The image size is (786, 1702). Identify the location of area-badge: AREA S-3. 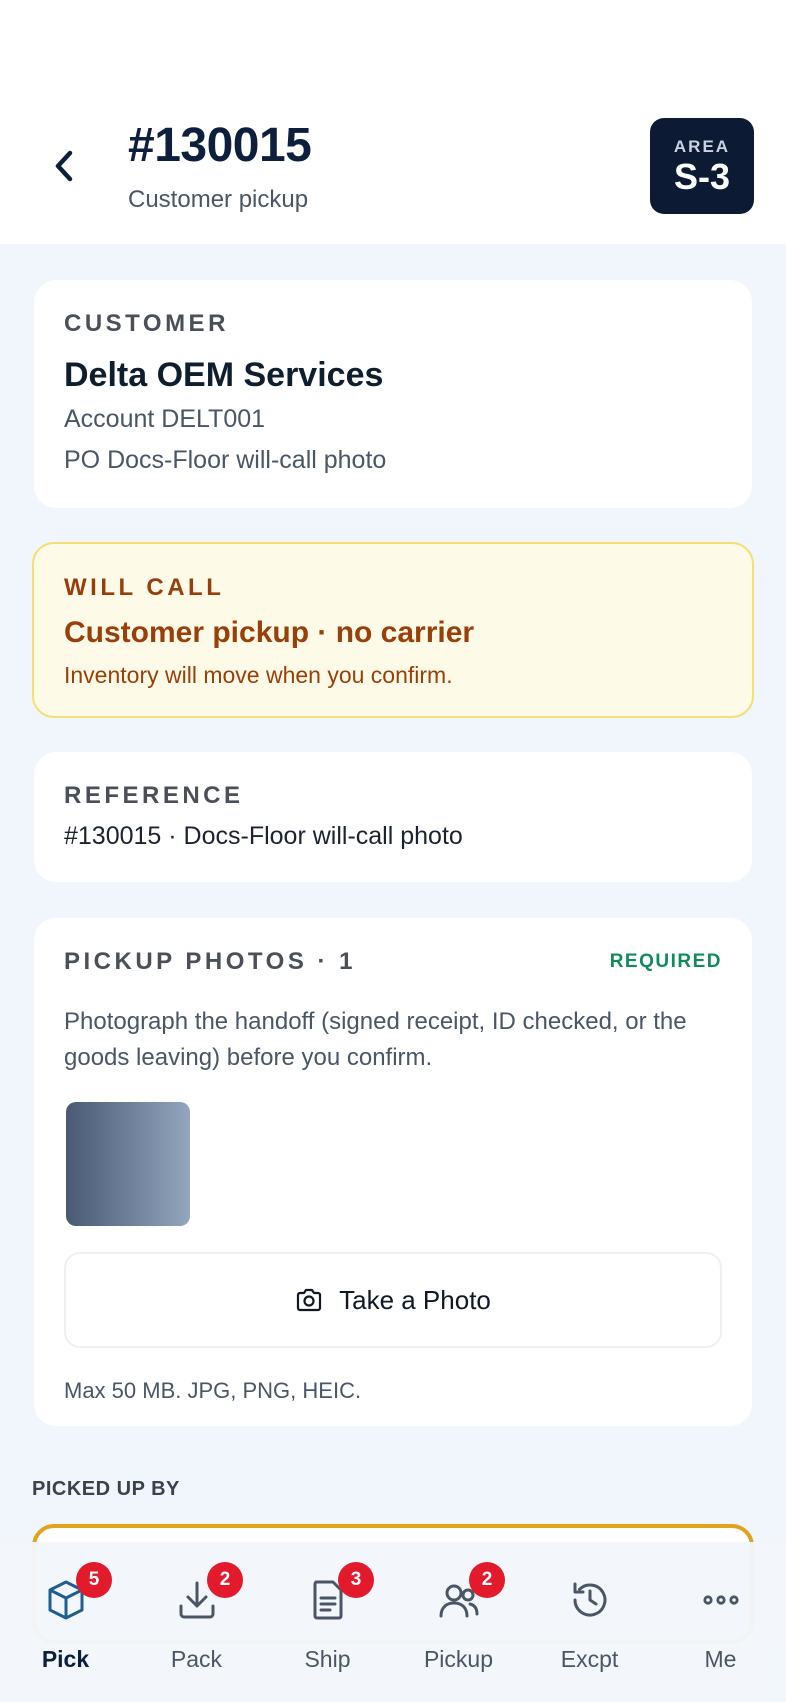
(702, 166).